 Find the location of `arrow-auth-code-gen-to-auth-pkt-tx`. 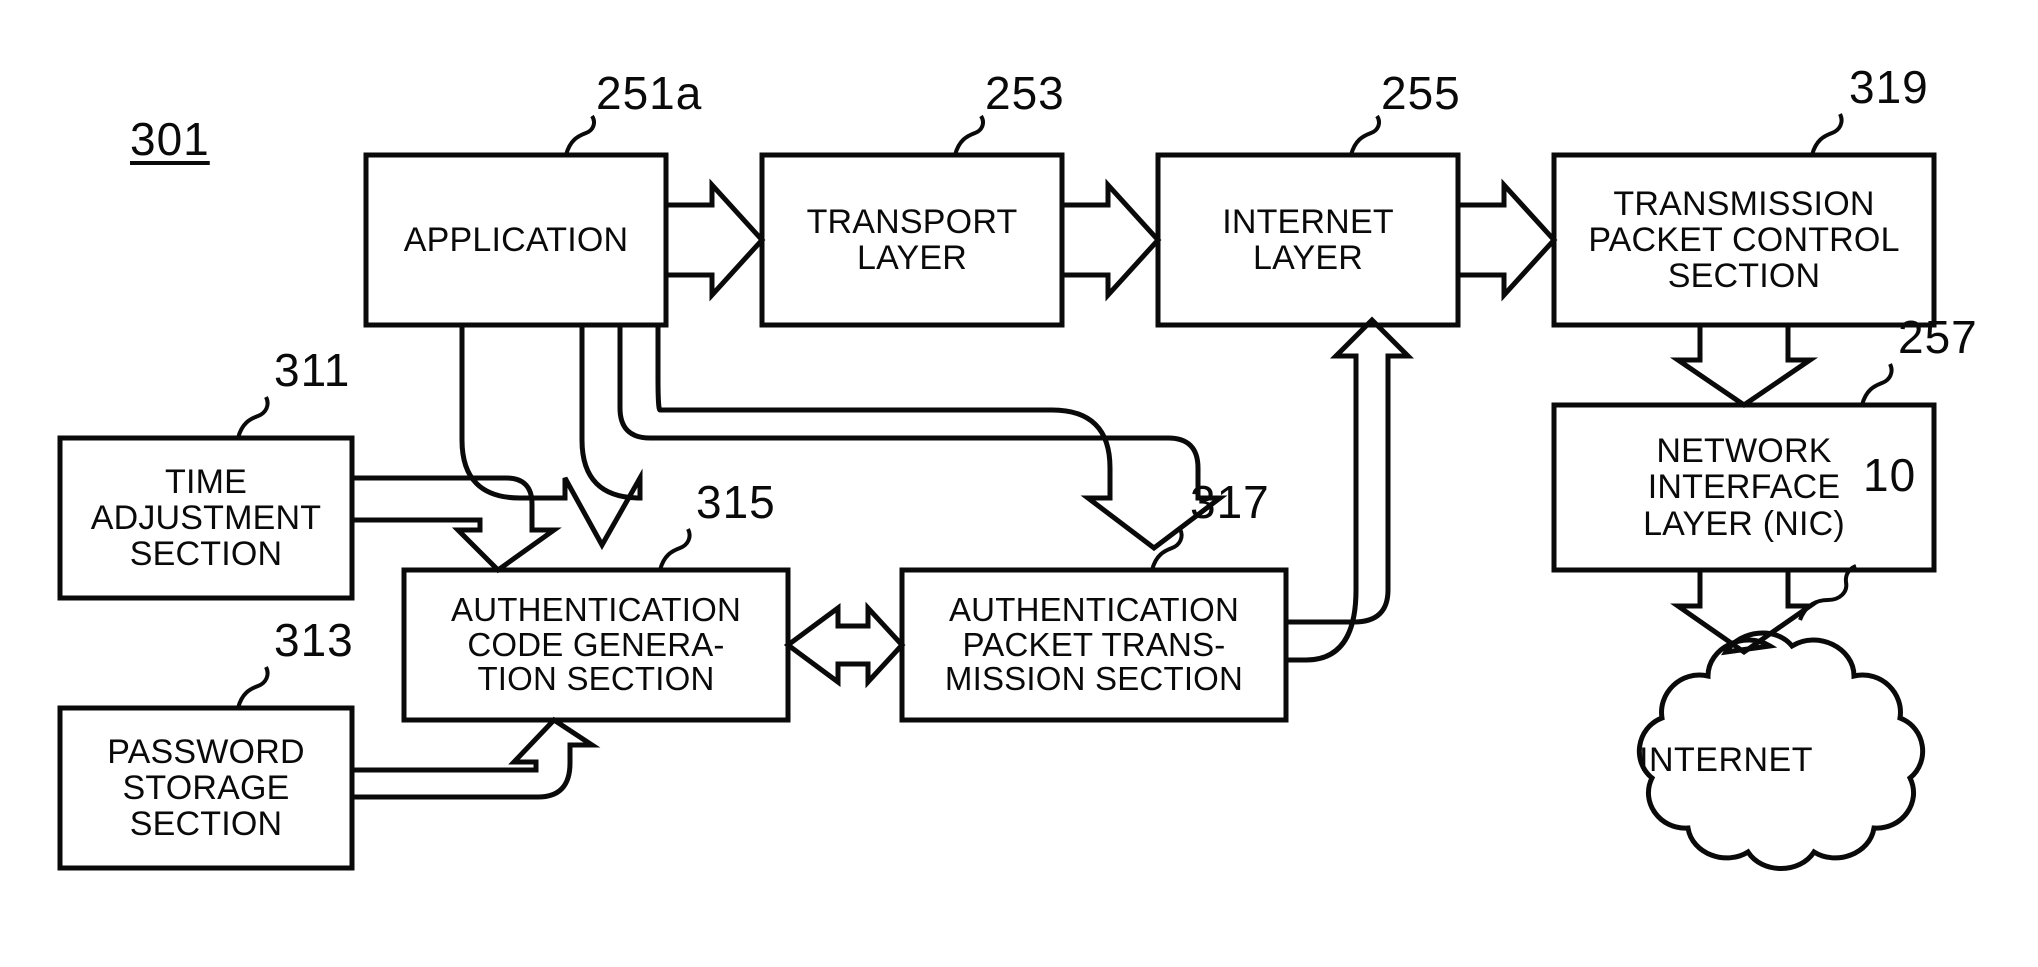

arrow-auth-code-gen-to-auth-pkt-tx is located at coordinates (844, 645).